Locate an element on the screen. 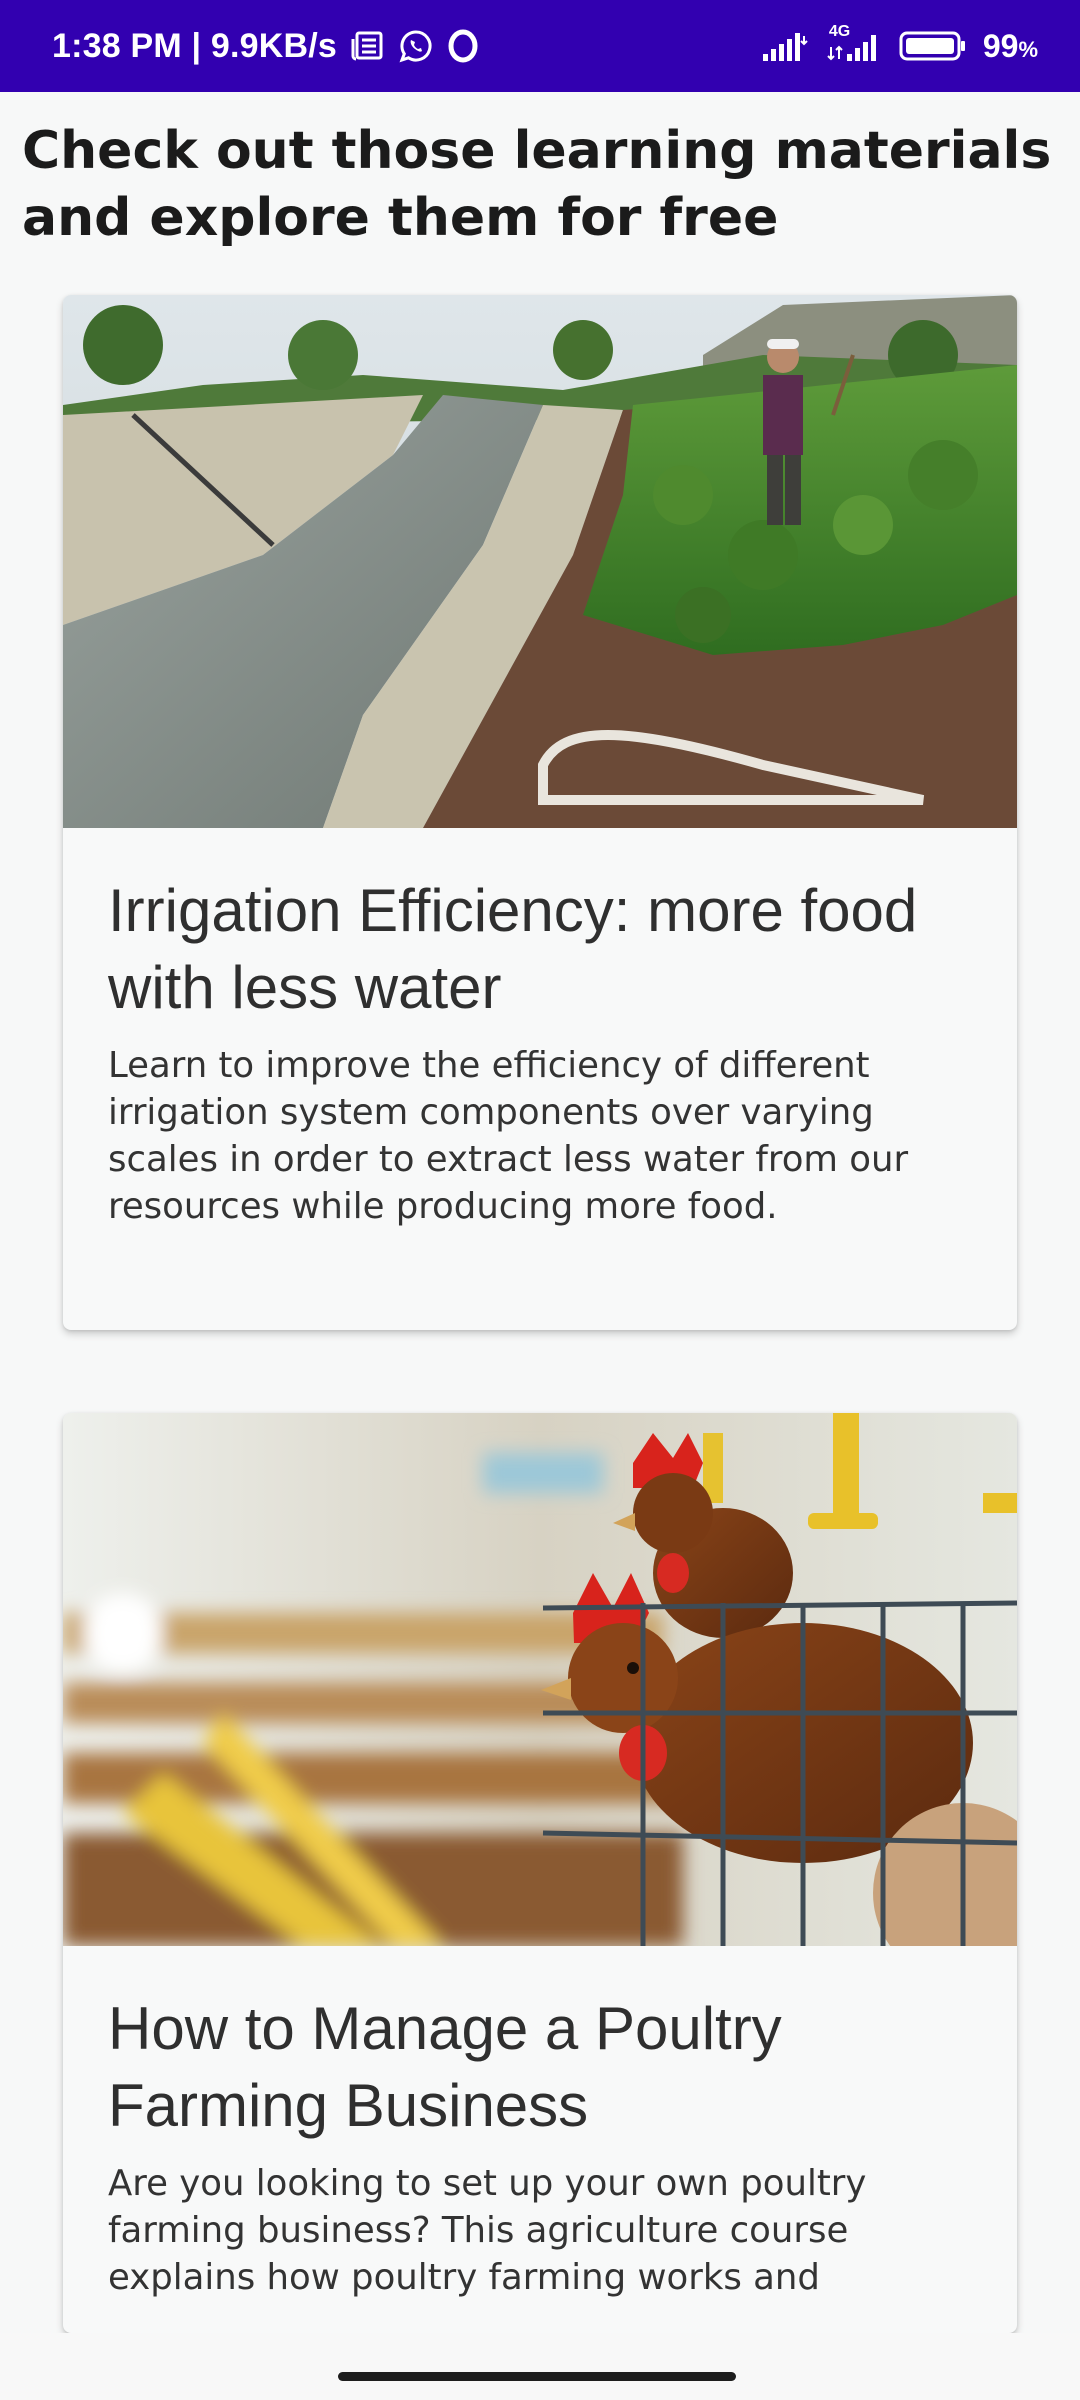 This screenshot has width=1080, height=2400. status-bar-right: 4G 99% is located at coordinates (899, 44).